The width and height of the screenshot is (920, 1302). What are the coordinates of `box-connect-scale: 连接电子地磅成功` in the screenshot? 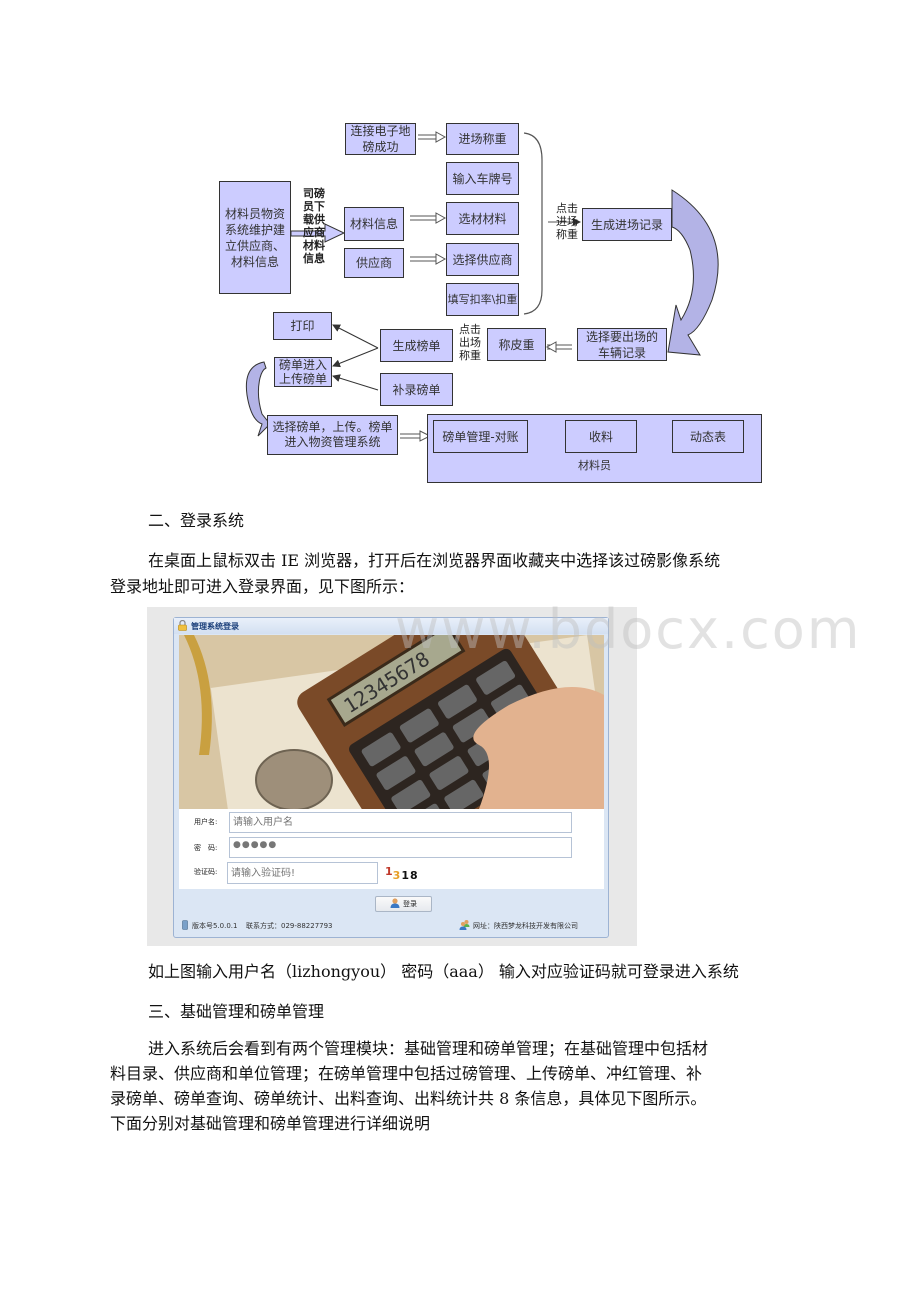 It's located at (380, 139).